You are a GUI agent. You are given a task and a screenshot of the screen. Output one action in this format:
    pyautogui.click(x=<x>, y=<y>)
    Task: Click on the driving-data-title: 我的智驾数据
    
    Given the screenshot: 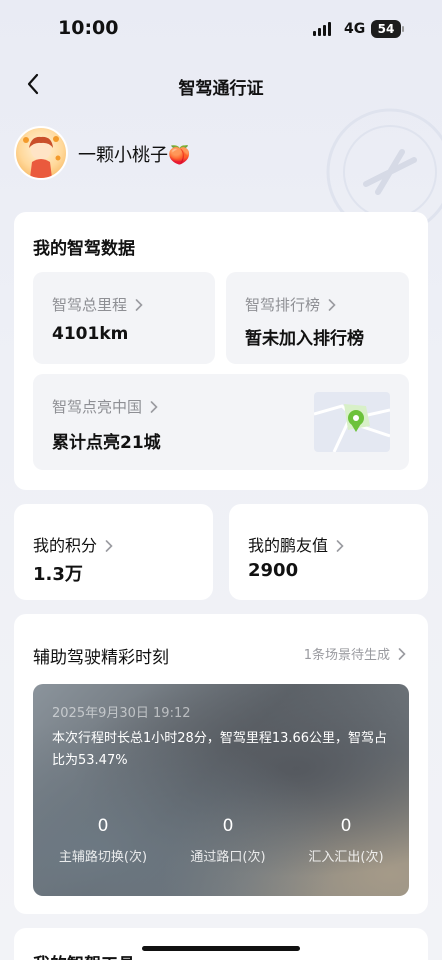 What is the action you would take?
    pyautogui.click(x=84, y=249)
    